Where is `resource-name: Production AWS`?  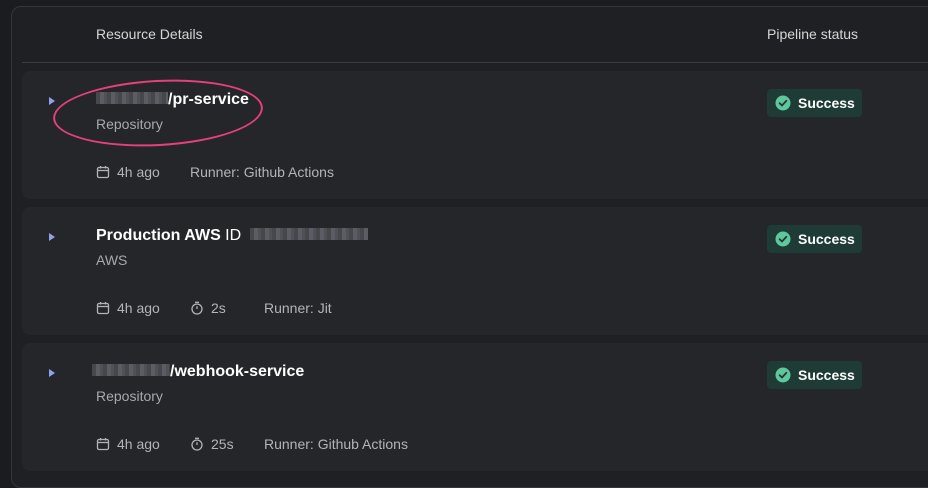 resource-name: Production AWS is located at coordinates (158, 235).